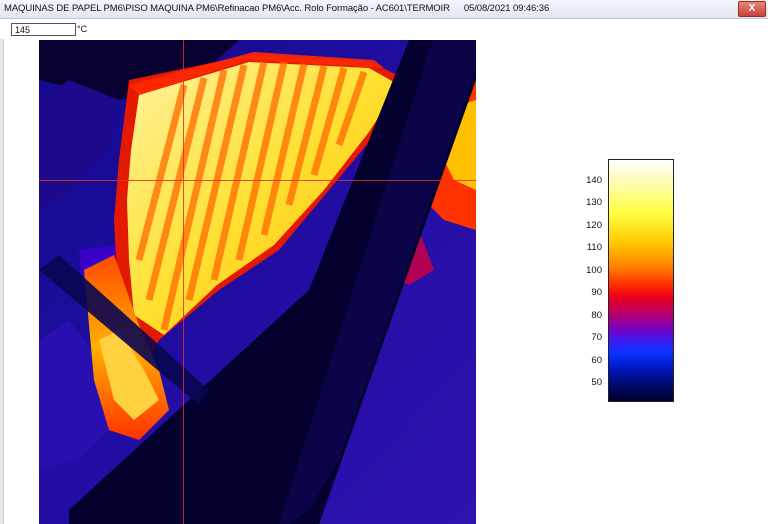  Describe the element at coordinates (43, 29) in the screenshot. I see `temperature-input` at that location.